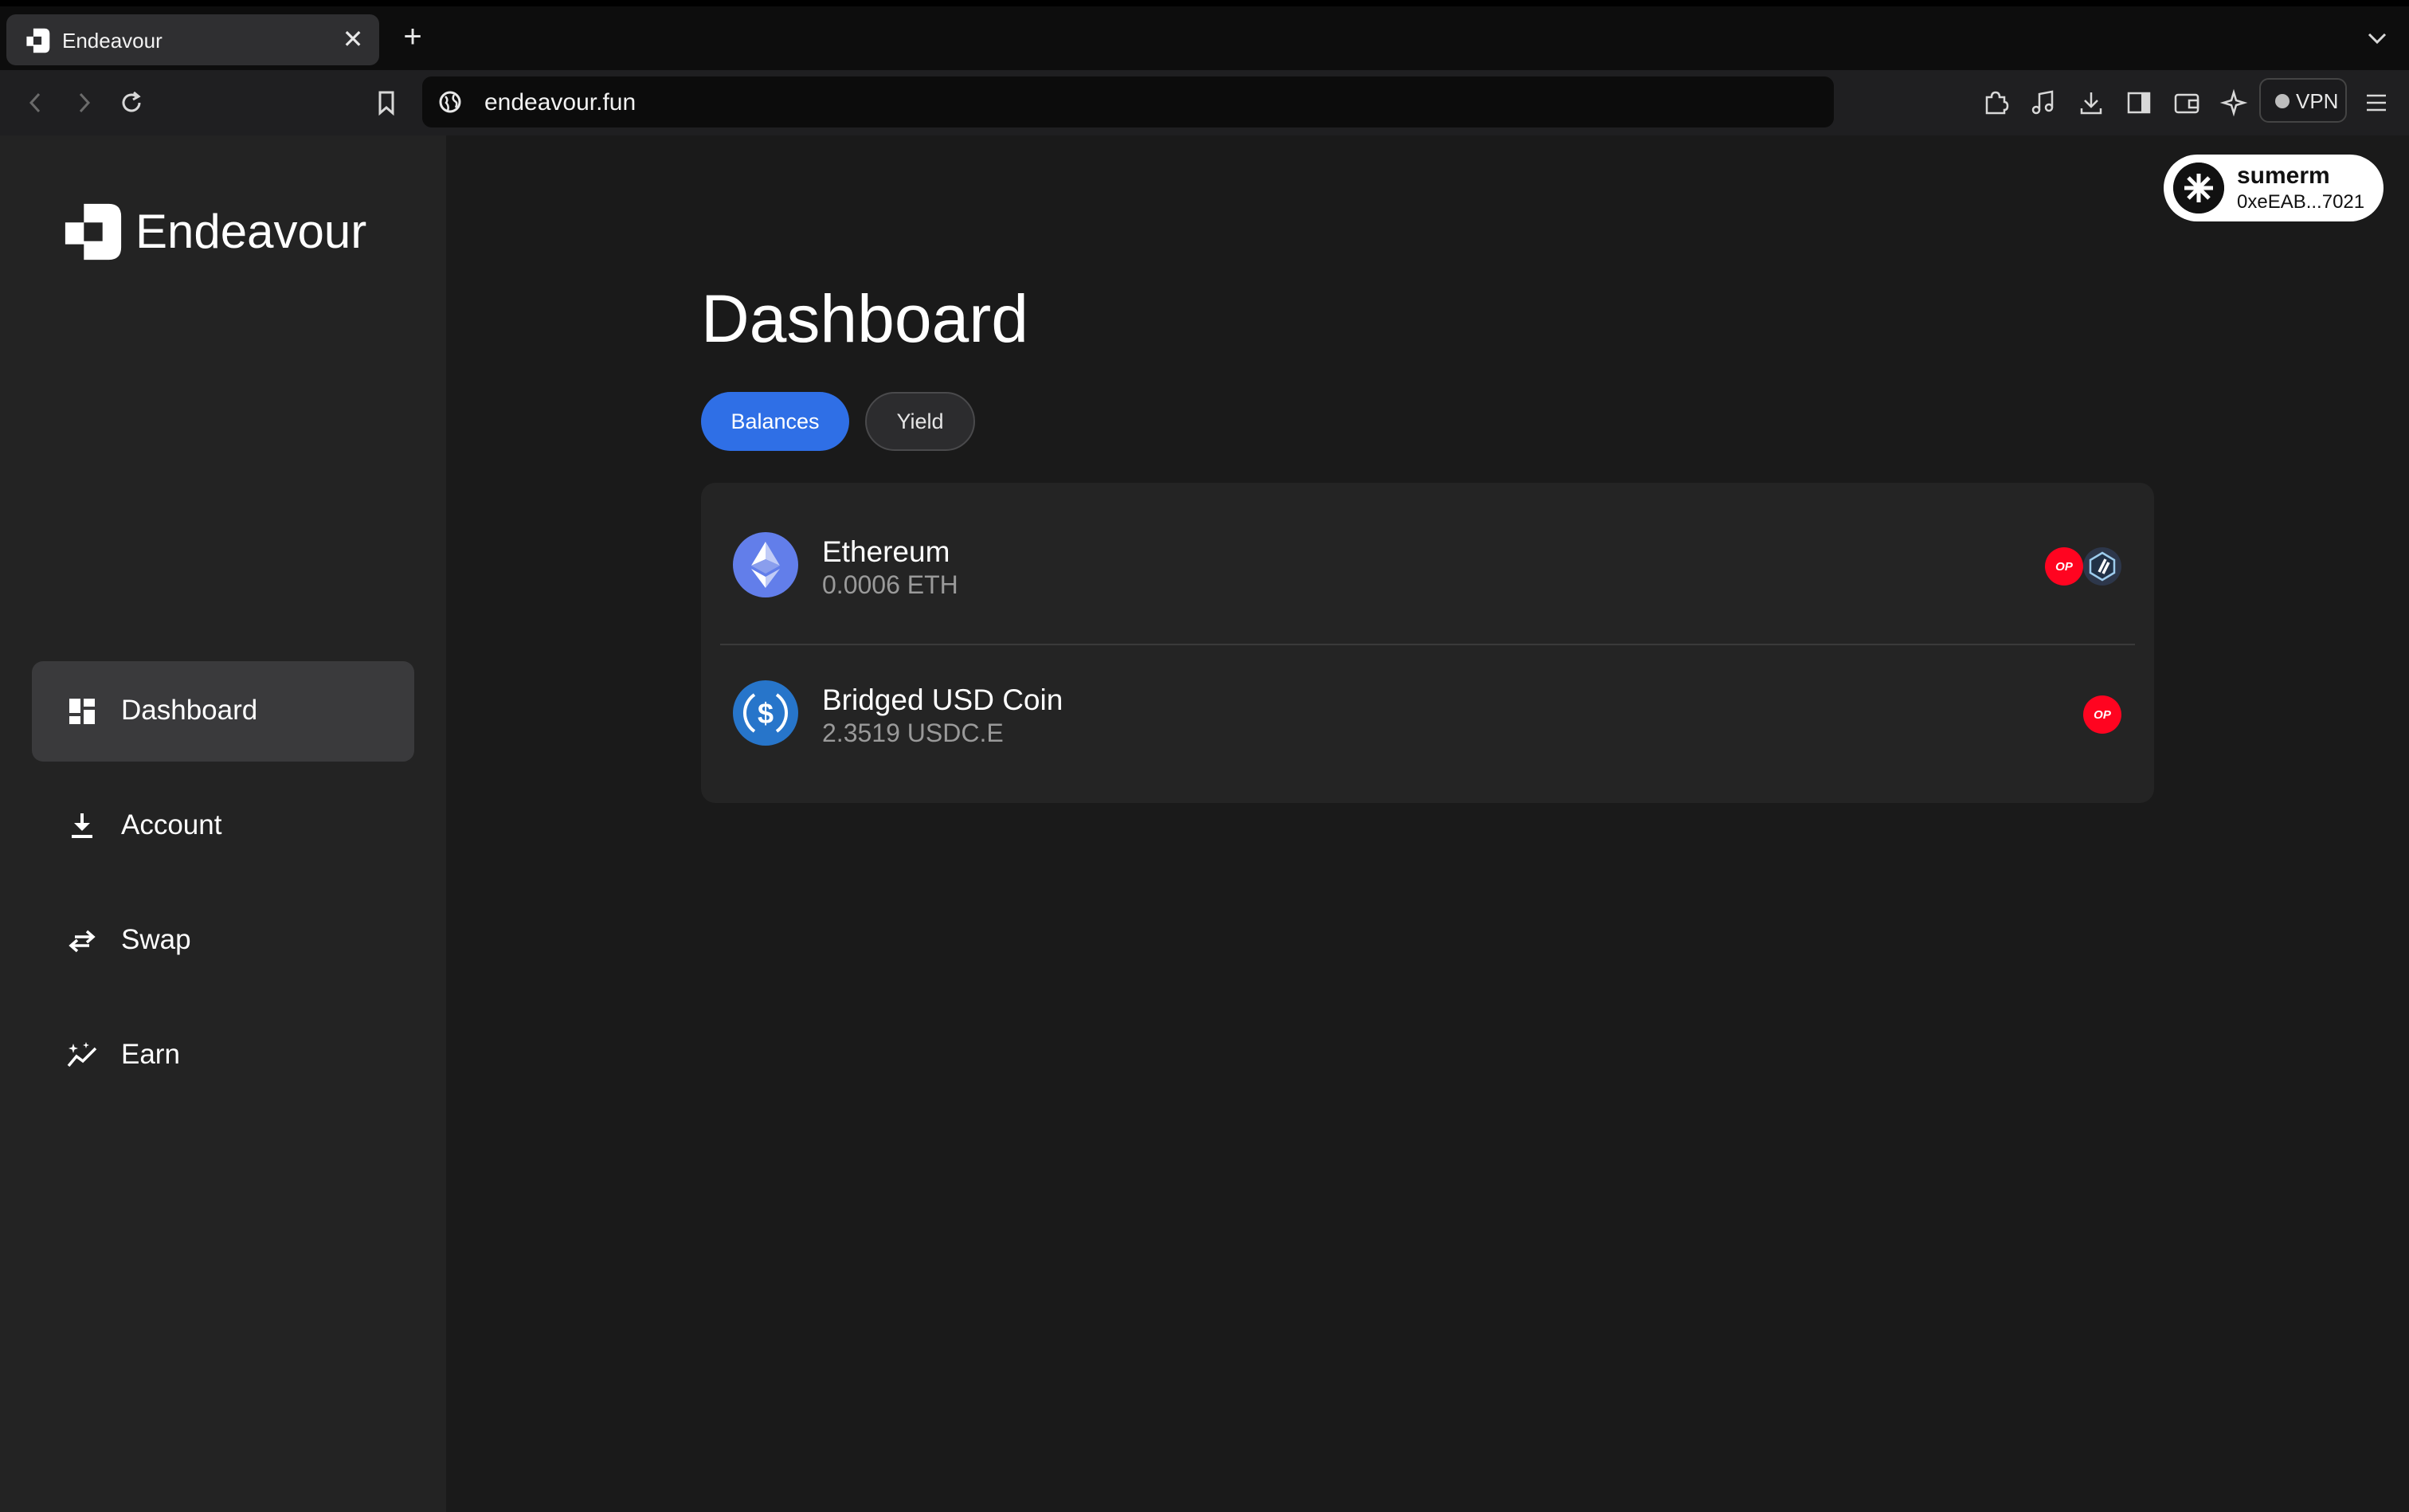  What do you see at coordinates (775, 422) in the screenshot?
I see `tab-balances: Balances` at bounding box center [775, 422].